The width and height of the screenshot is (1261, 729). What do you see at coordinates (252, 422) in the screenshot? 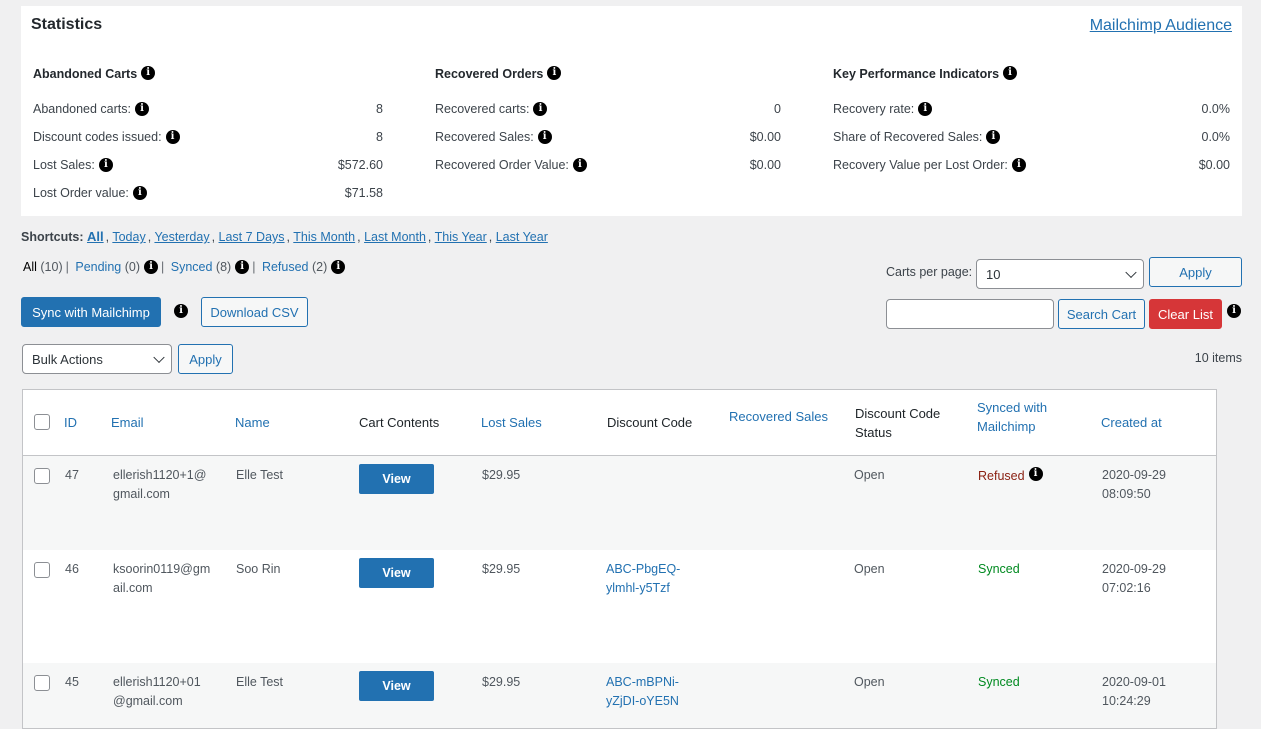
I see `column-name: Name` at bounding box center [252, 422].